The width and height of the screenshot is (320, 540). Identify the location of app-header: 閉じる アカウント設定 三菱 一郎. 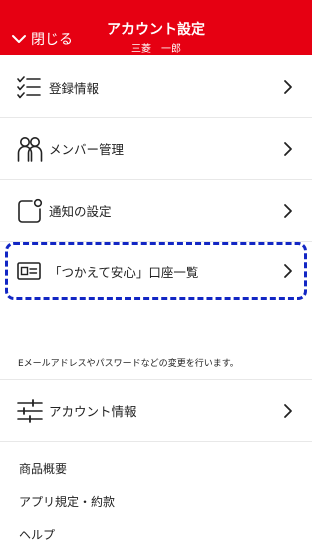
(156, 27).